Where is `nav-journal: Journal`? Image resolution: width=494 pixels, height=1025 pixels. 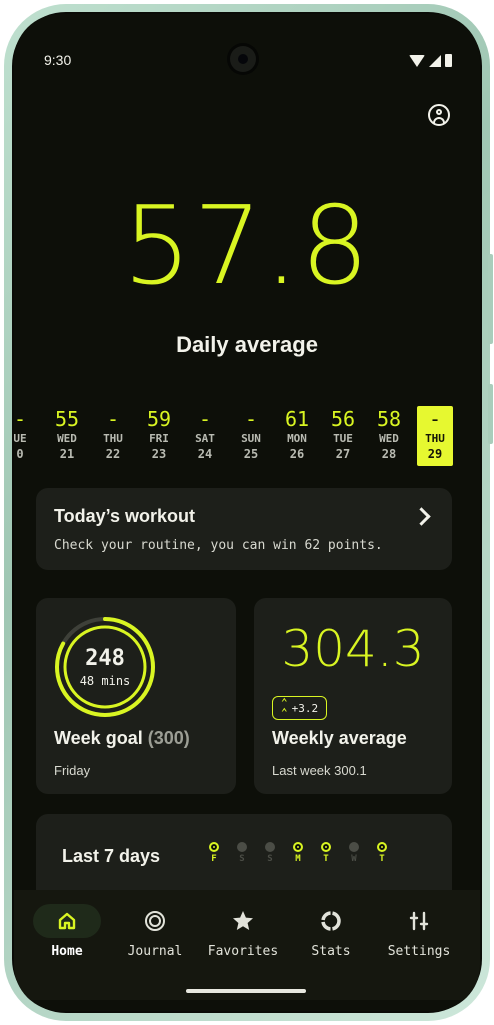
nav-journal: Journal is located at coordinates (155, 924).